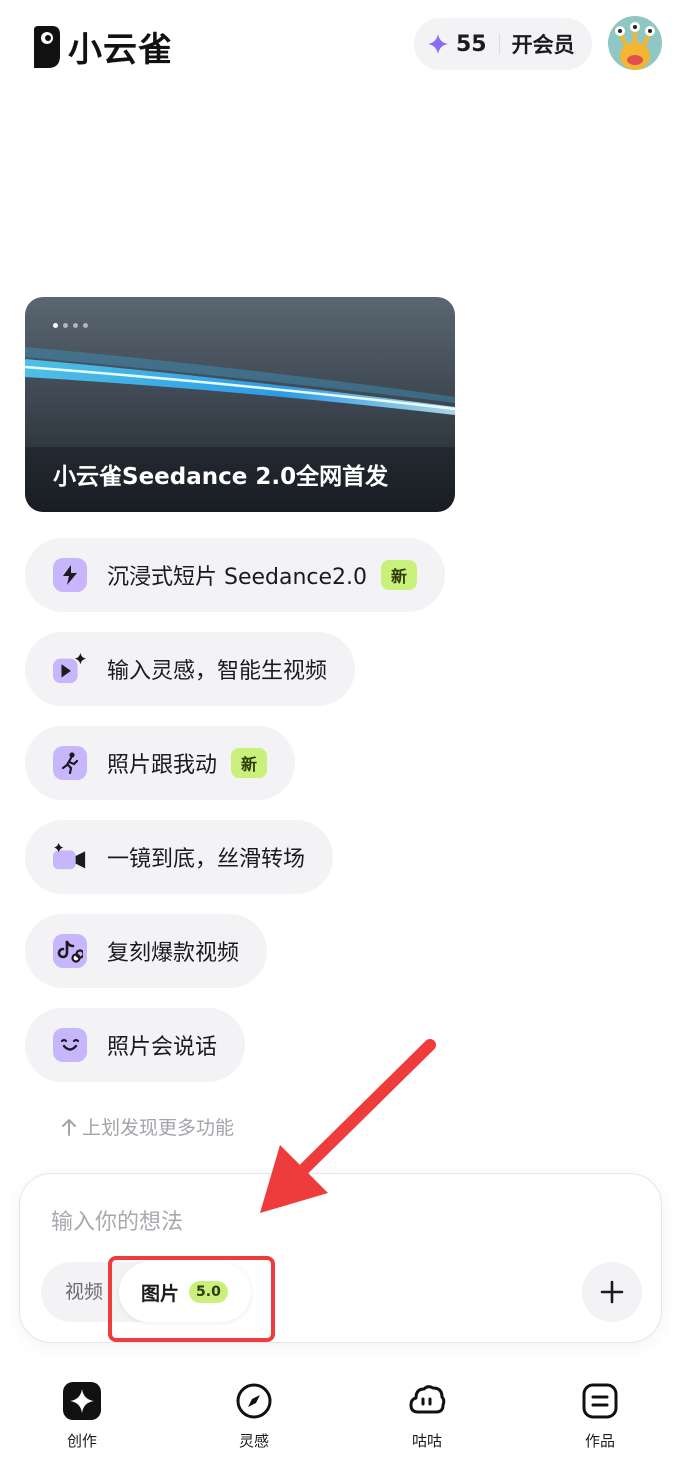 This screenshot has width=676, height=1458. I want to click on plus-icon, so click(612, 1292).